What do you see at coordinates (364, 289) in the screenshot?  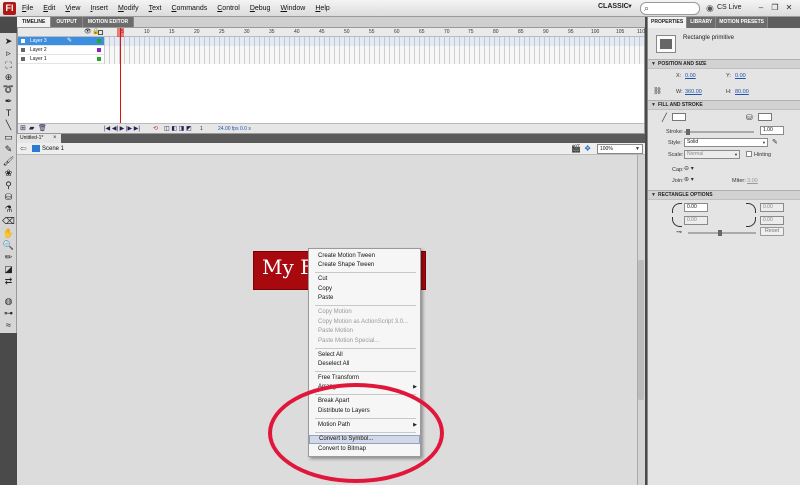 I see `menu-copy: Copy` at bounding box center [364, 289].